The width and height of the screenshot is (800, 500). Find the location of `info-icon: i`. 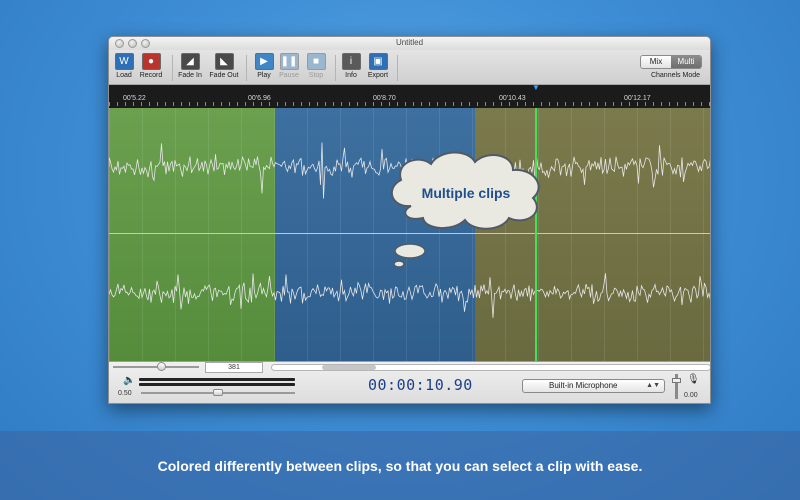

info-icon: i is located at coordinates (351, 61).